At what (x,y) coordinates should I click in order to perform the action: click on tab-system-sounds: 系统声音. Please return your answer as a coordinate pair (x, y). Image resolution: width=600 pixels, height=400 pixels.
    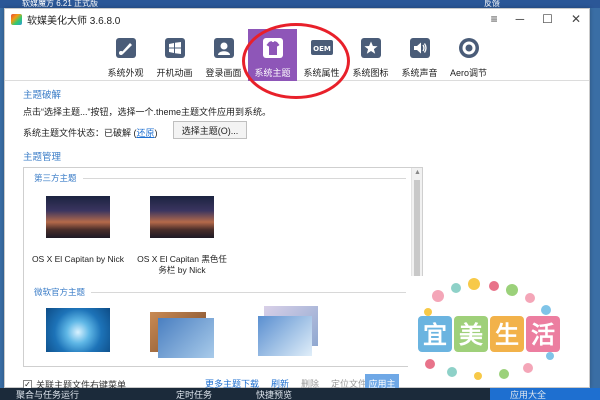
    Looking at the image, I should click on (419, 55).